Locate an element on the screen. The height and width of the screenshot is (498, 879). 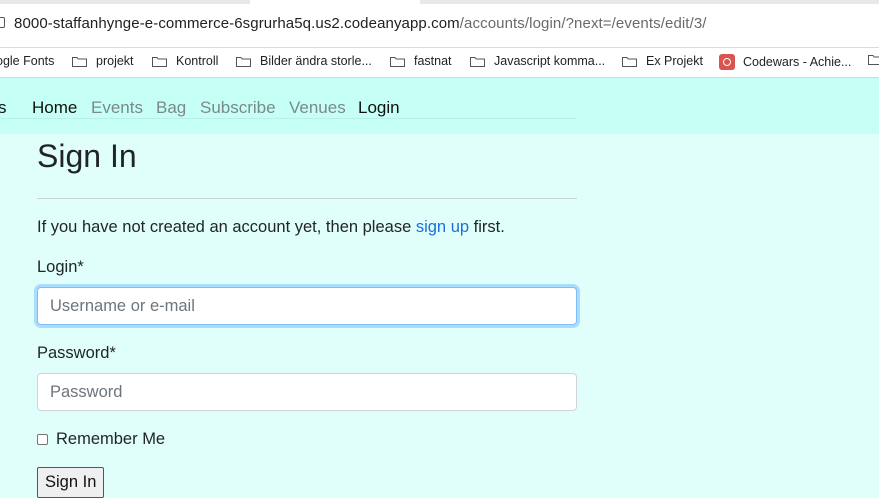
signup-prompt-suffix: first. is located at coordinates (487, 227).